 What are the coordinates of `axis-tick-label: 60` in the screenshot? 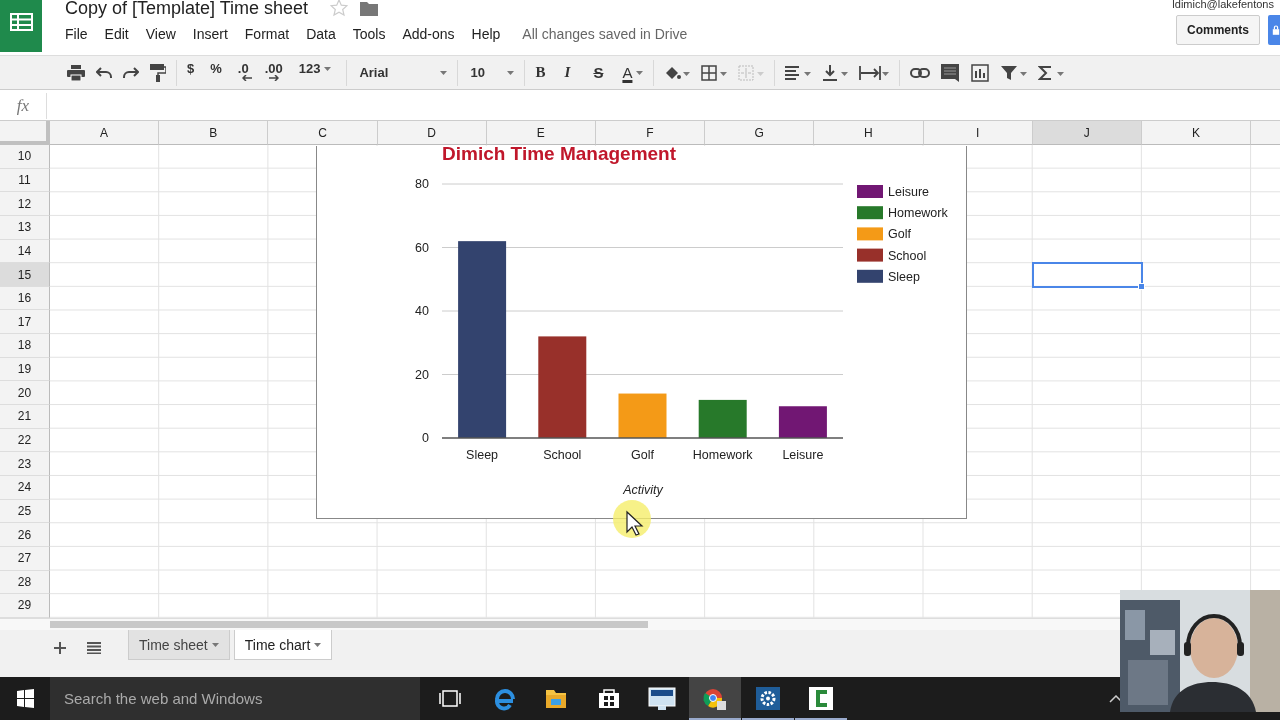 It's located at (422, 247).